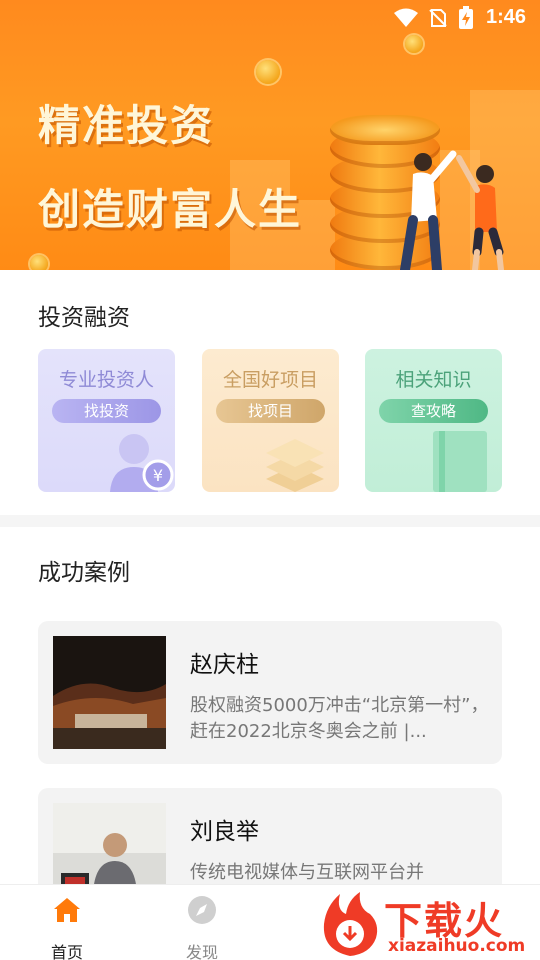  I want to click on people-high-five-illustration, so click(452, 210).